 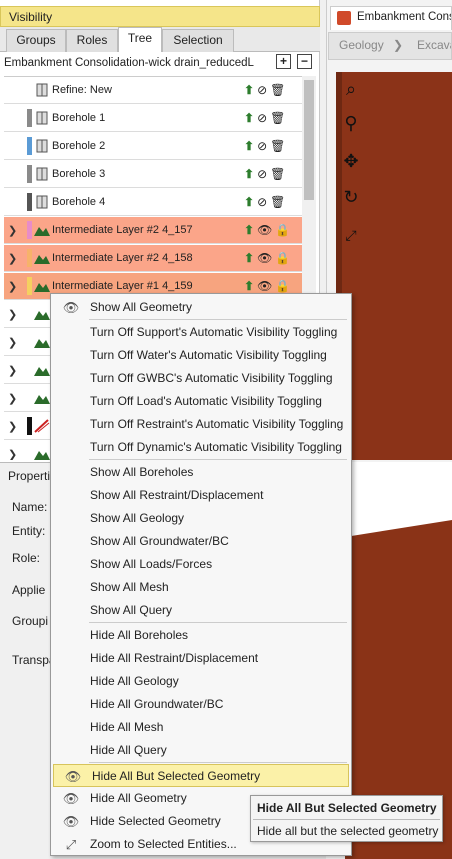 What do you see at coordinates (201, 704) in the screenshot?
I see `menu-item: Hide All Groundwater/BC` at bounding box center [201, 704].